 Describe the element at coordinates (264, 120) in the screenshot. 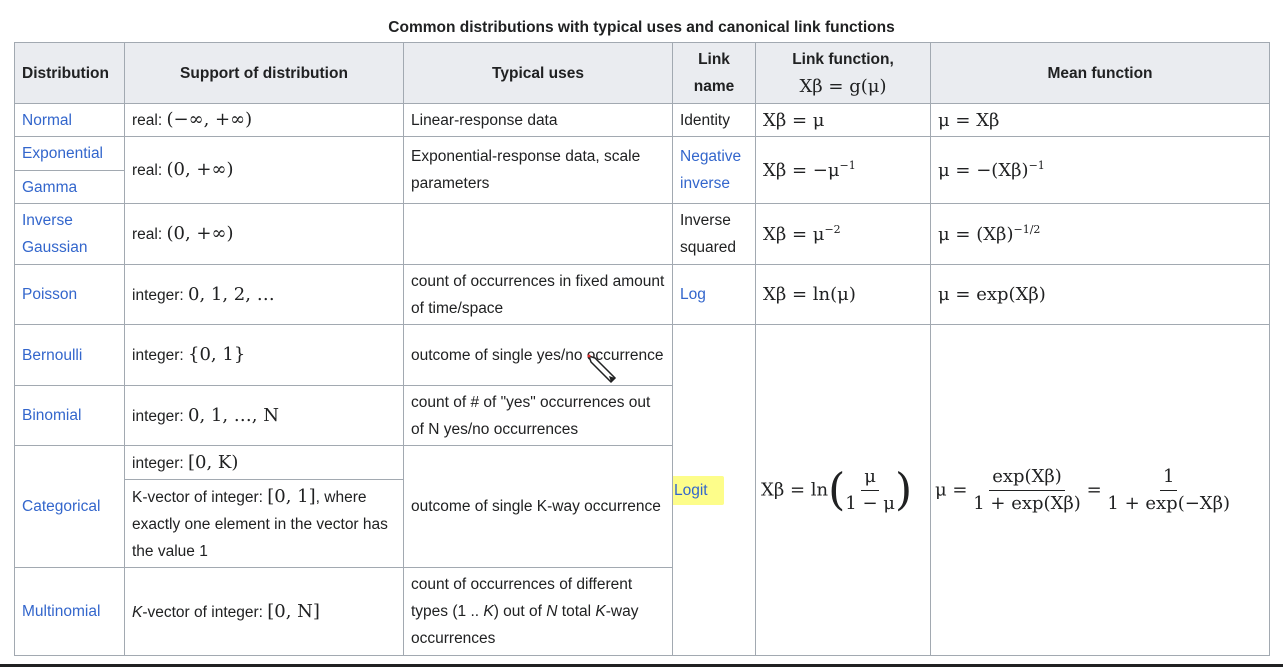

I see `support-normal: real: (−∞, +∞)` at that location.